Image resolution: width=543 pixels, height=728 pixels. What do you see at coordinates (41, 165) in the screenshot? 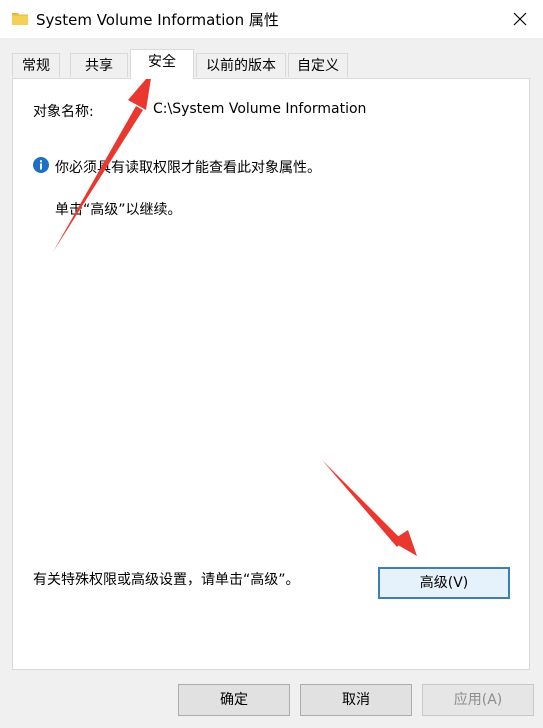
I see `info-icon` at bounding box center [41, 165].